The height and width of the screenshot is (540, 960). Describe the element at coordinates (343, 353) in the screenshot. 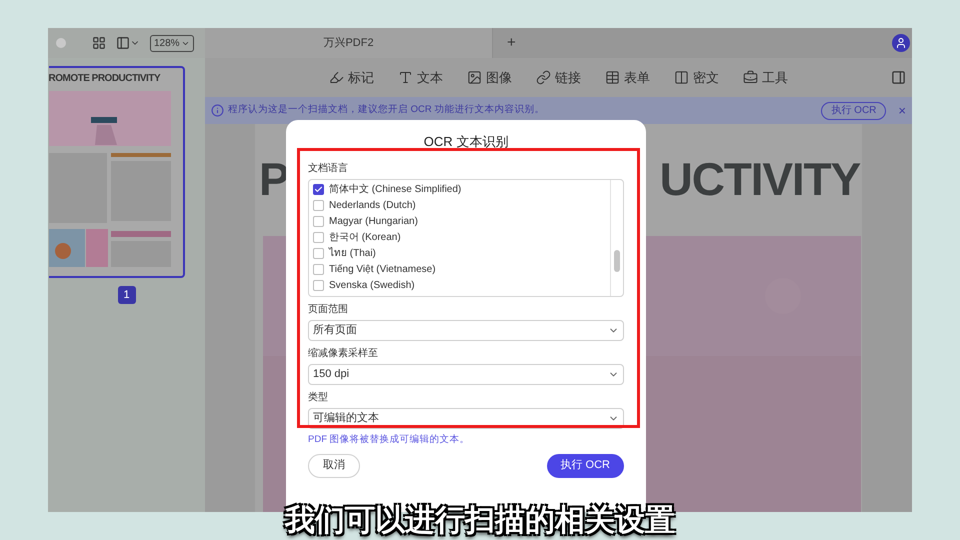

I see `field-label: 缩减像素采样至` at that location.